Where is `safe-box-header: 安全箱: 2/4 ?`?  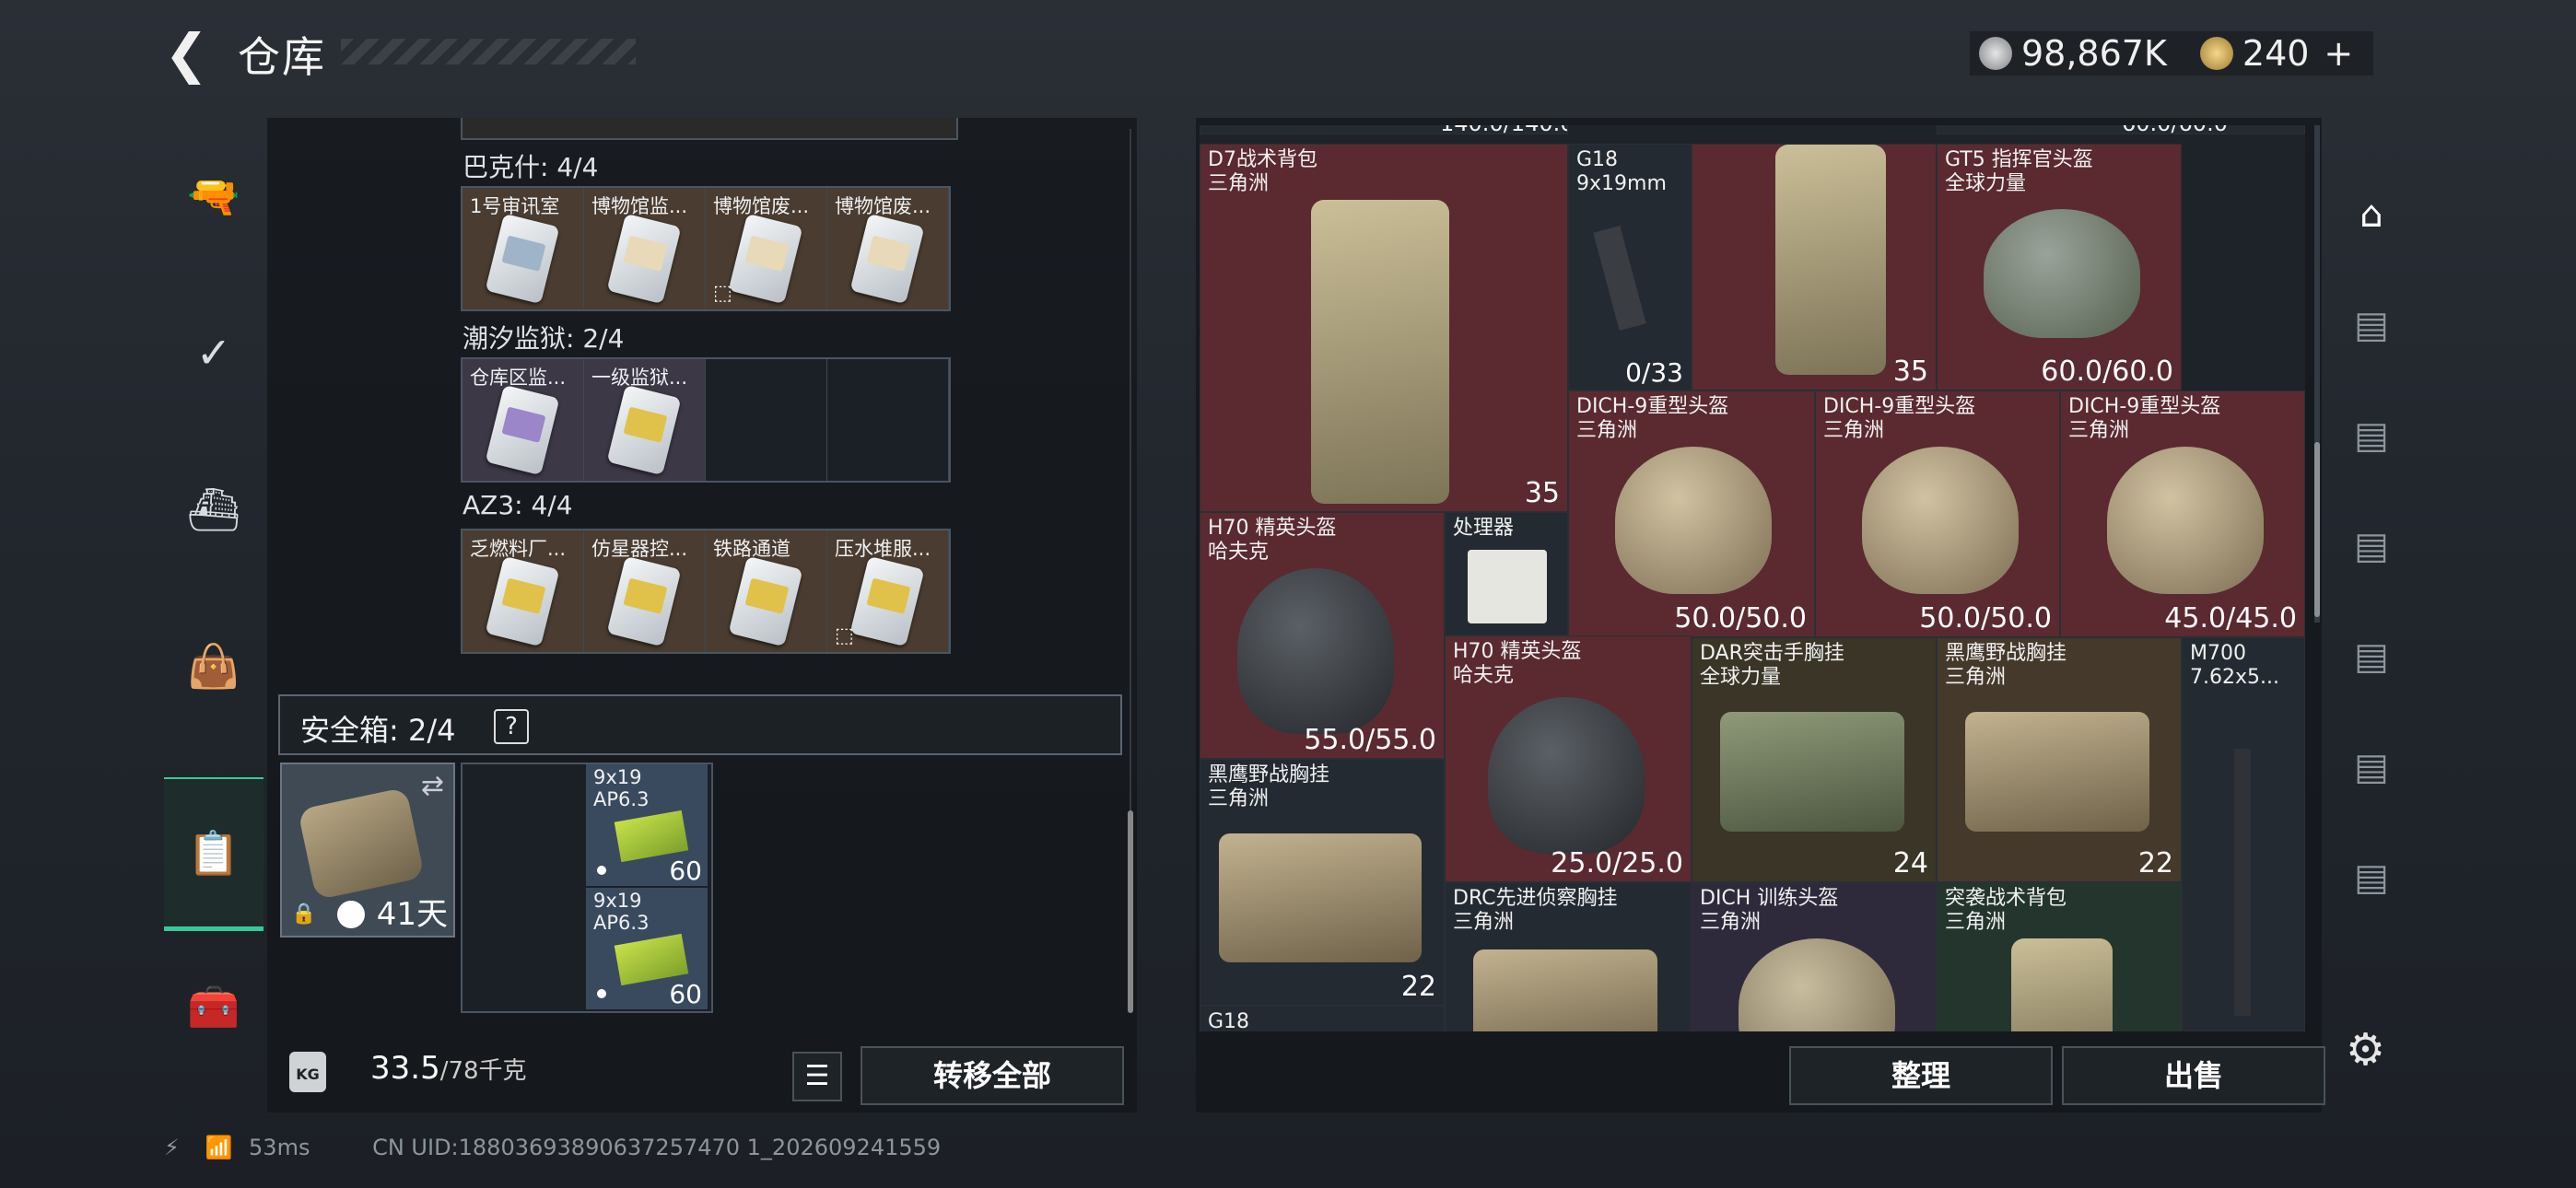
safe-box-header: 安全箱: 2/4 ? is located at coordinates (700, 724).